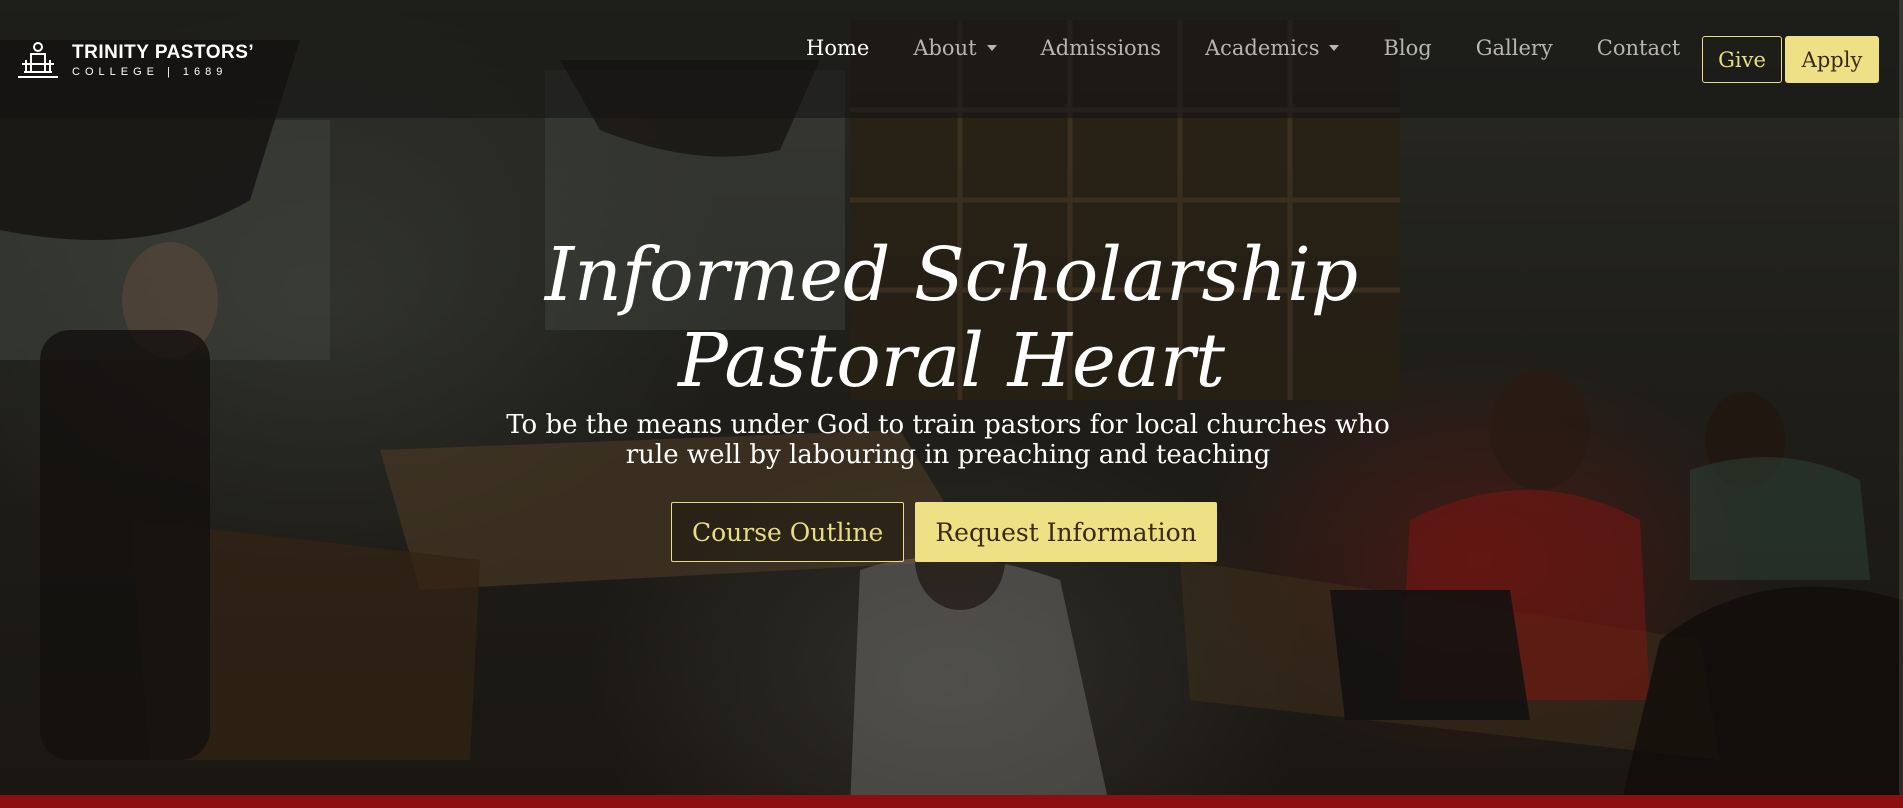 The image size is (1903, 808). Describe the element at coordinates (1901, 397) in the screenshot. I see `page-scrollbar` at that location.